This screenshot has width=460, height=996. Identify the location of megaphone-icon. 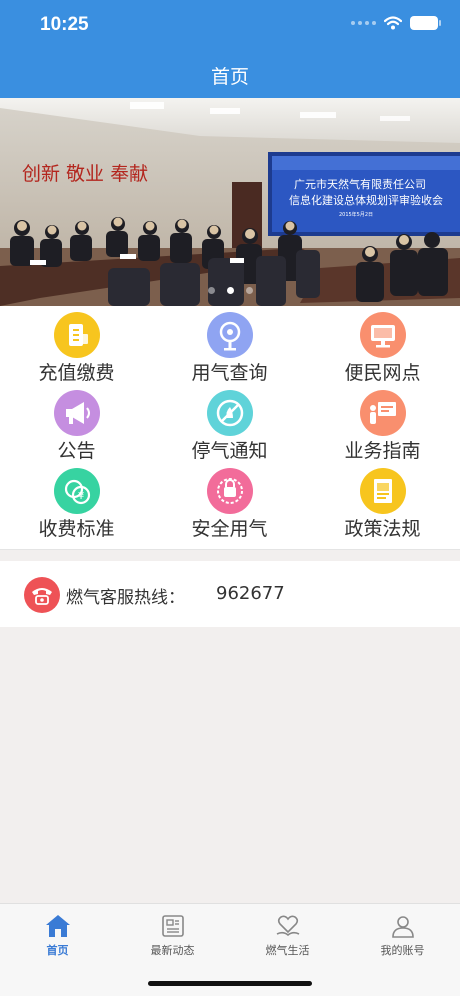
(76, 413).